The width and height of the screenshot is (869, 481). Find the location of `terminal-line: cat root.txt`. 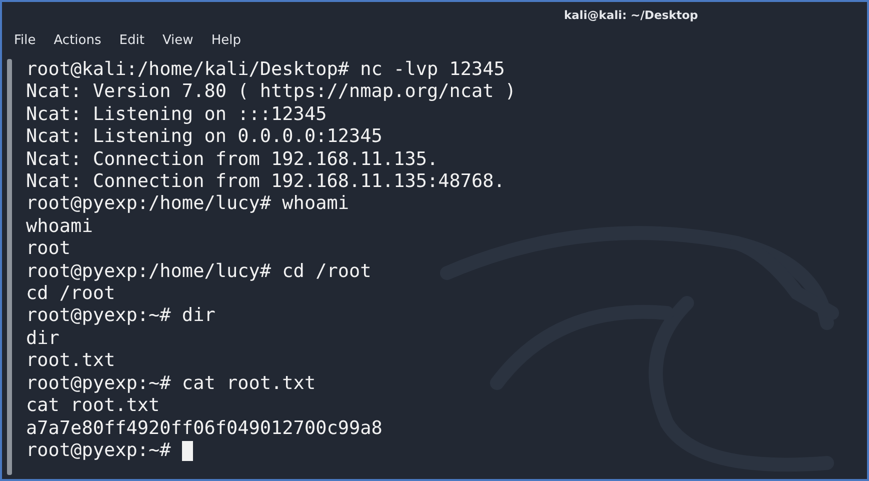

terminal-line: cat root.txt is located at coordinates (93, 406).